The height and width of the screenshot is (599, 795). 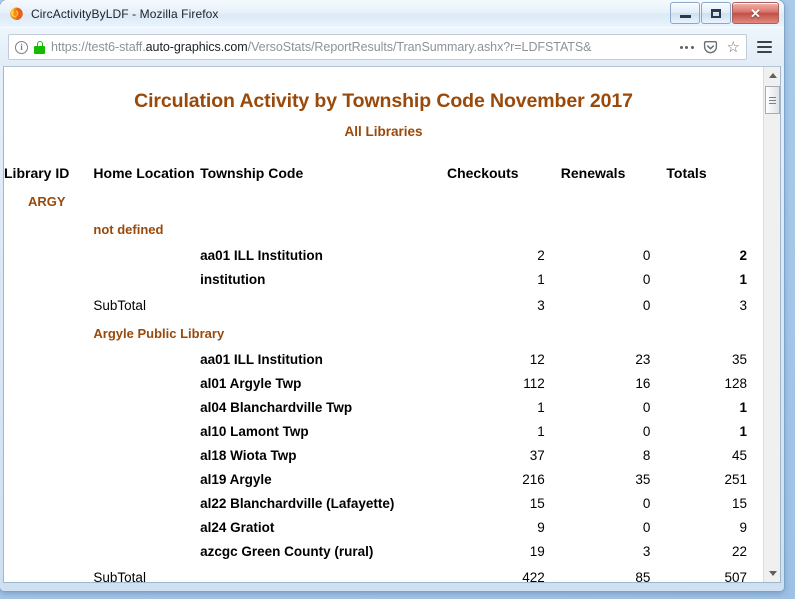 I want to click on maximize-button, so click(x=716, y=13).